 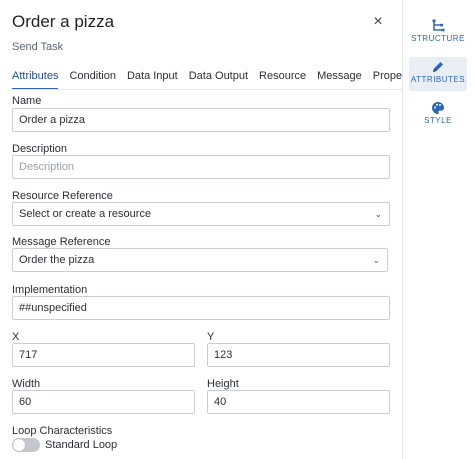 I want to click on implementation-field: ##unspecified, so click(x=201, y=308).